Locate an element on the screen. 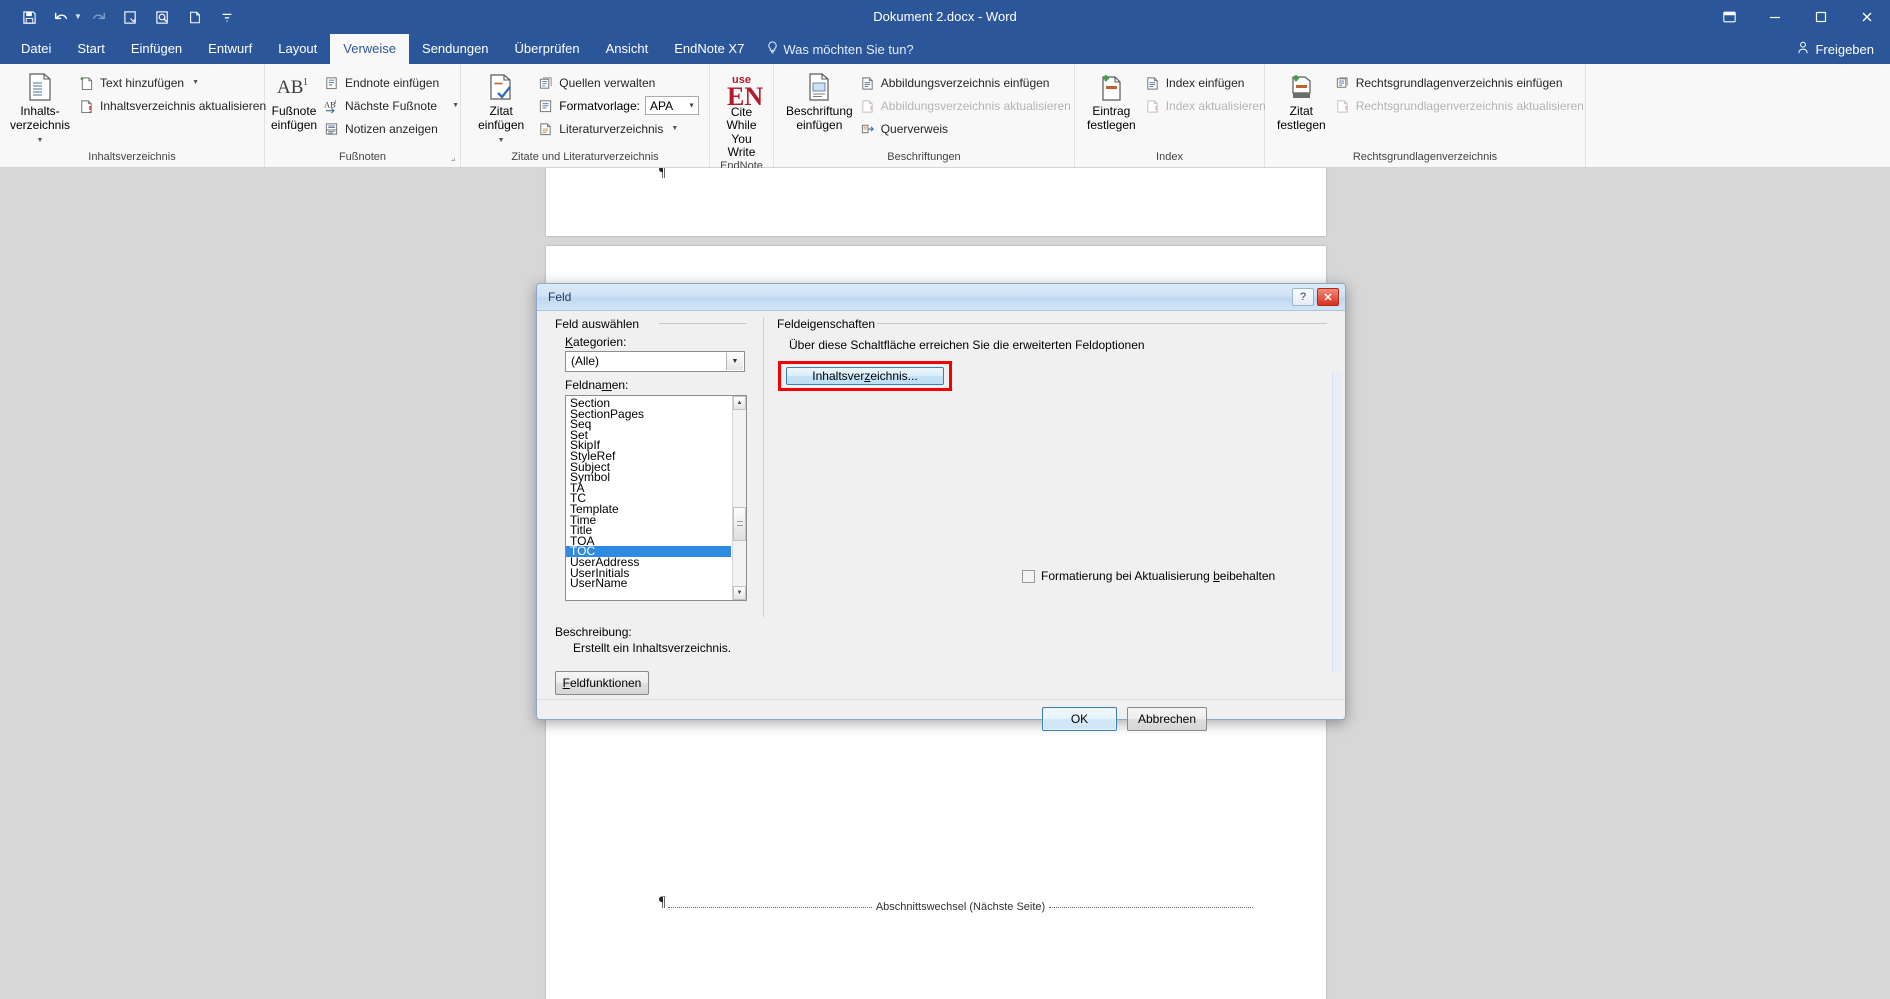 The width and height of the screenshot is (1890, 999). cancel-button: Abbrechen is located at coordinates (1167, 719).